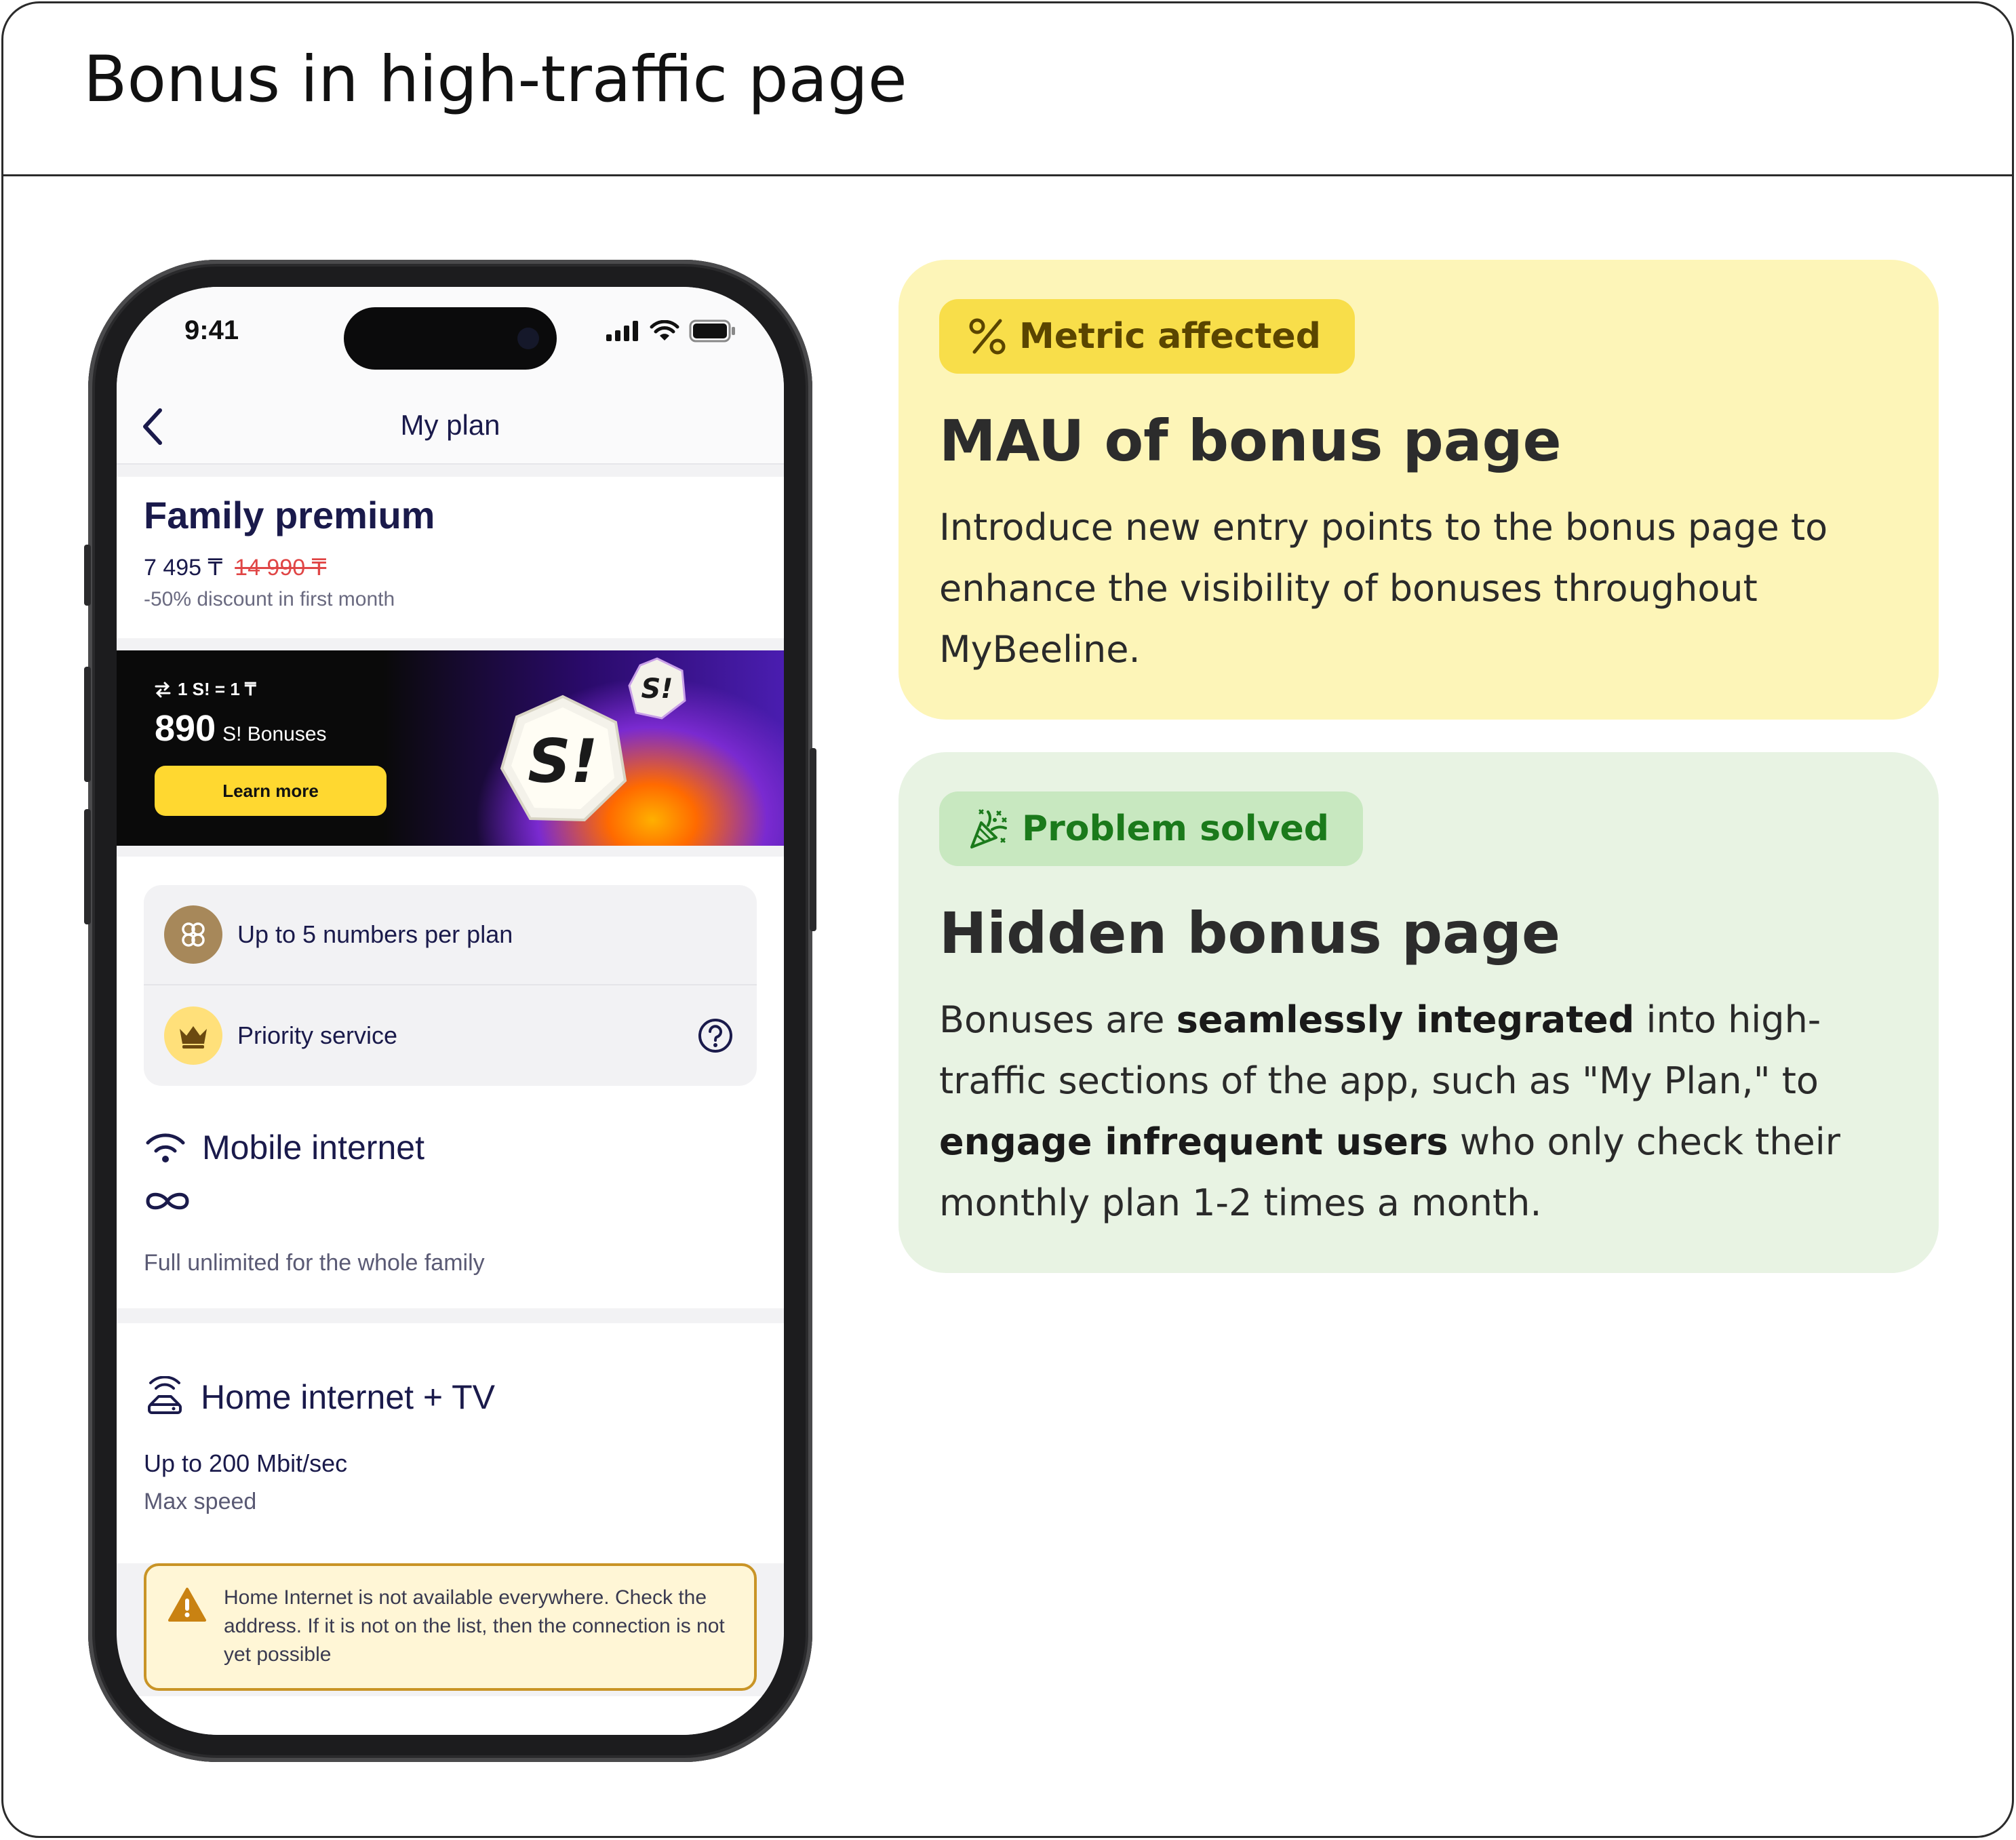 The width and height of the screenshot is (2016, 1840). Describe the element at coordinates (185, 728) in the screenshot. I see `bonus-amount: 890` at that location.